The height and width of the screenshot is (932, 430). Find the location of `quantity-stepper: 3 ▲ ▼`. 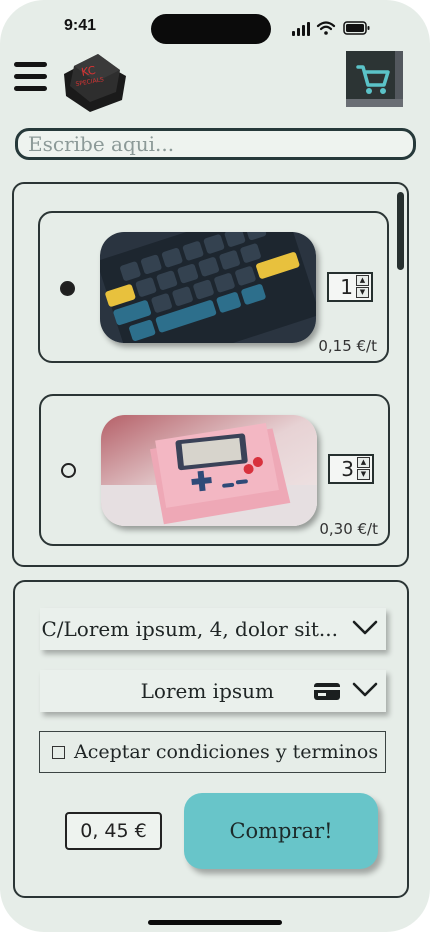

quantity-stepper: 3 ▲ ▼ is located at coordinates (351, 469).